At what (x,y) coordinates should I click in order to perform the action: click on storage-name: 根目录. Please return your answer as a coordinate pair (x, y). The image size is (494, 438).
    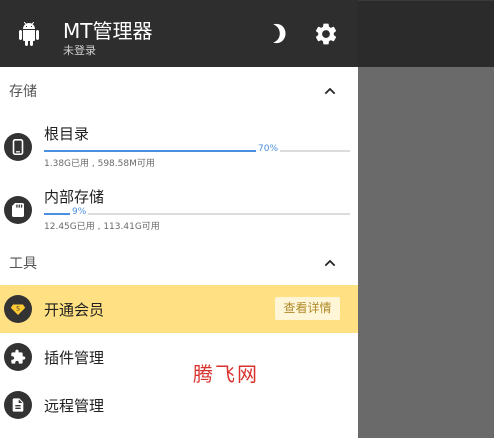
    Looking at the image, I should click on (67, 134).